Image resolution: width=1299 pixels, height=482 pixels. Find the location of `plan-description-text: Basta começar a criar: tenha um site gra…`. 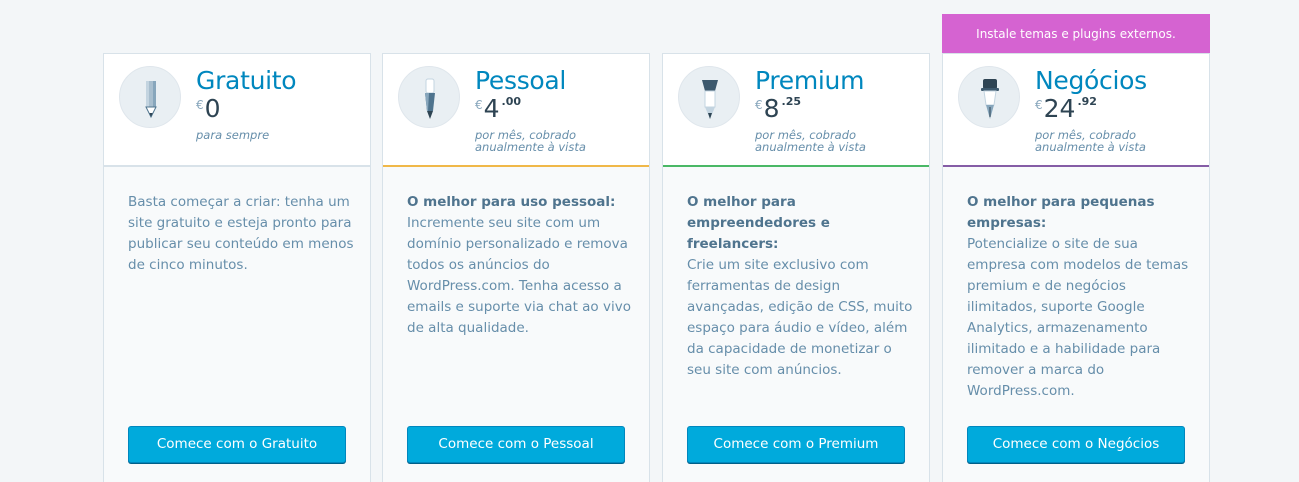

plan-description-text: Basta começar a criar: tenha um site gra… is located at coordinates (241, 233).